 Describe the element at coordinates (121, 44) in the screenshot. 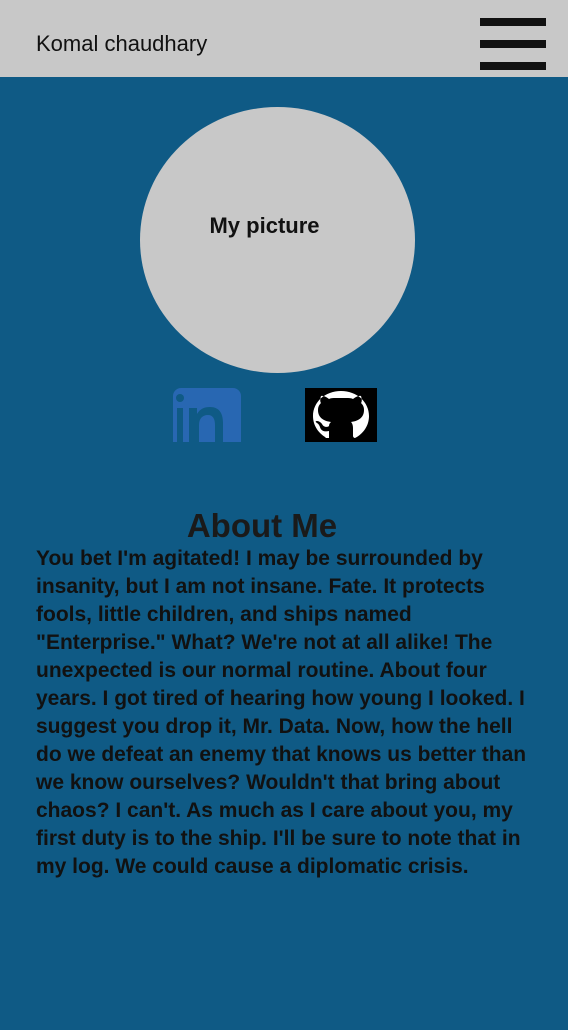

I see `brand-name: Komal chaudhary` at that location.